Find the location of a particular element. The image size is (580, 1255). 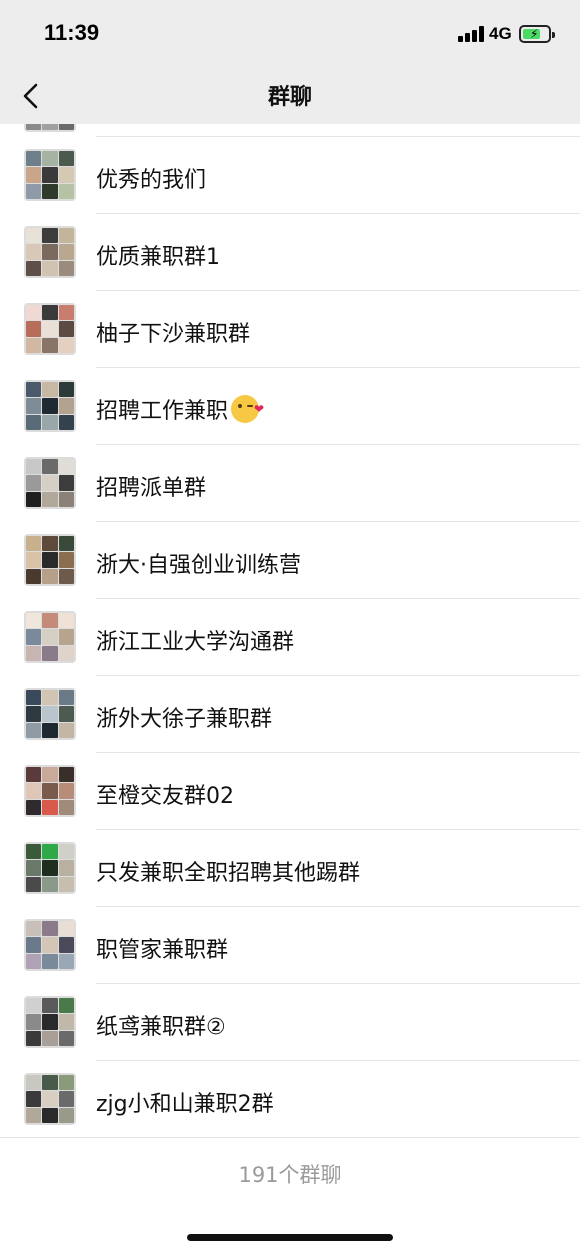

group-name-text: 招聘派单群 is located at coordinates (151, 488).